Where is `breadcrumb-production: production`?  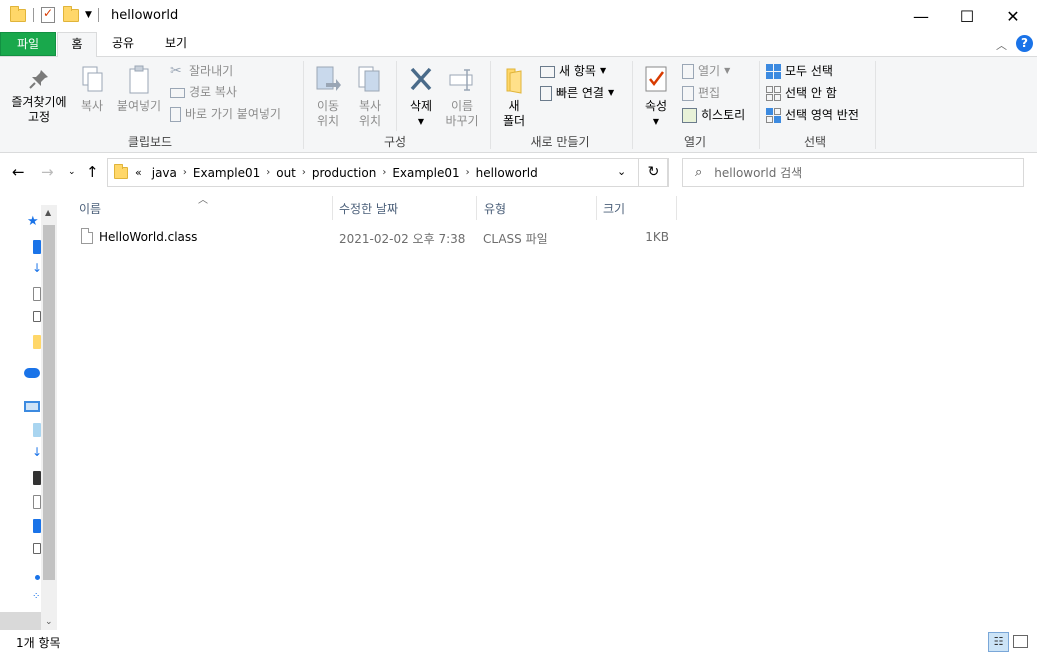
breadcrumb-production: production is located at coordinates (344, 173).